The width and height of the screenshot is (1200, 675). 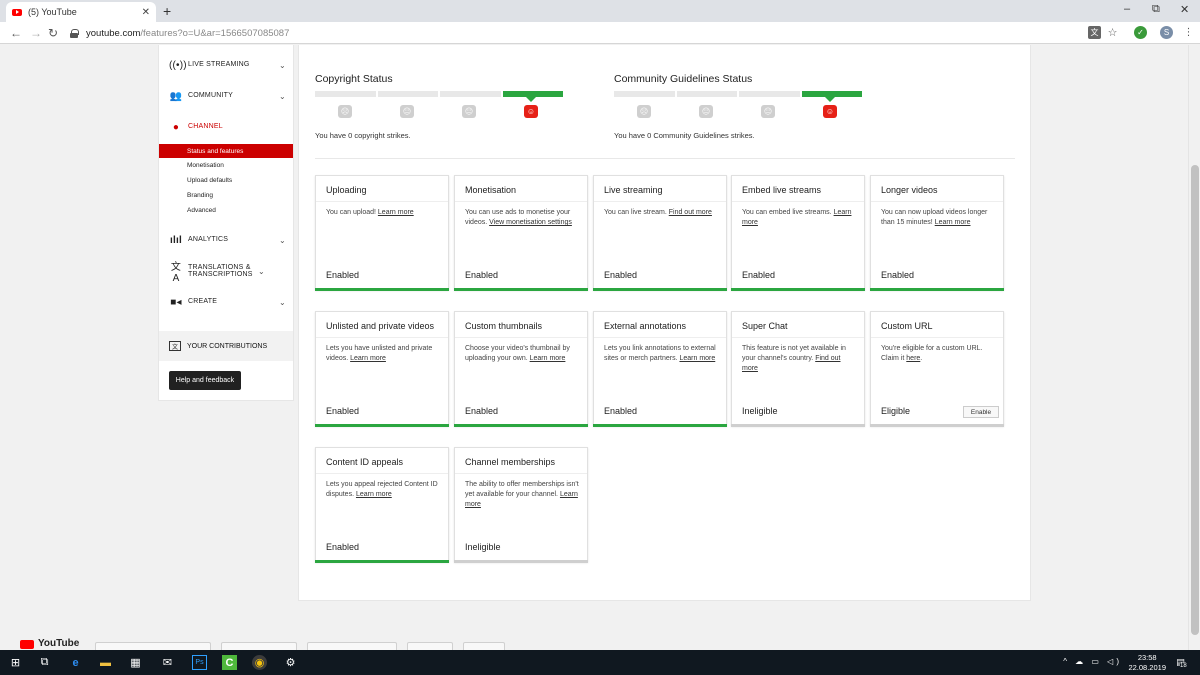 What do you see at coordinates (226, 302) in the screenshot?
I see `sidebar-item-create: ■◂ CREATE ⌄` at bounding box center [226, 302].